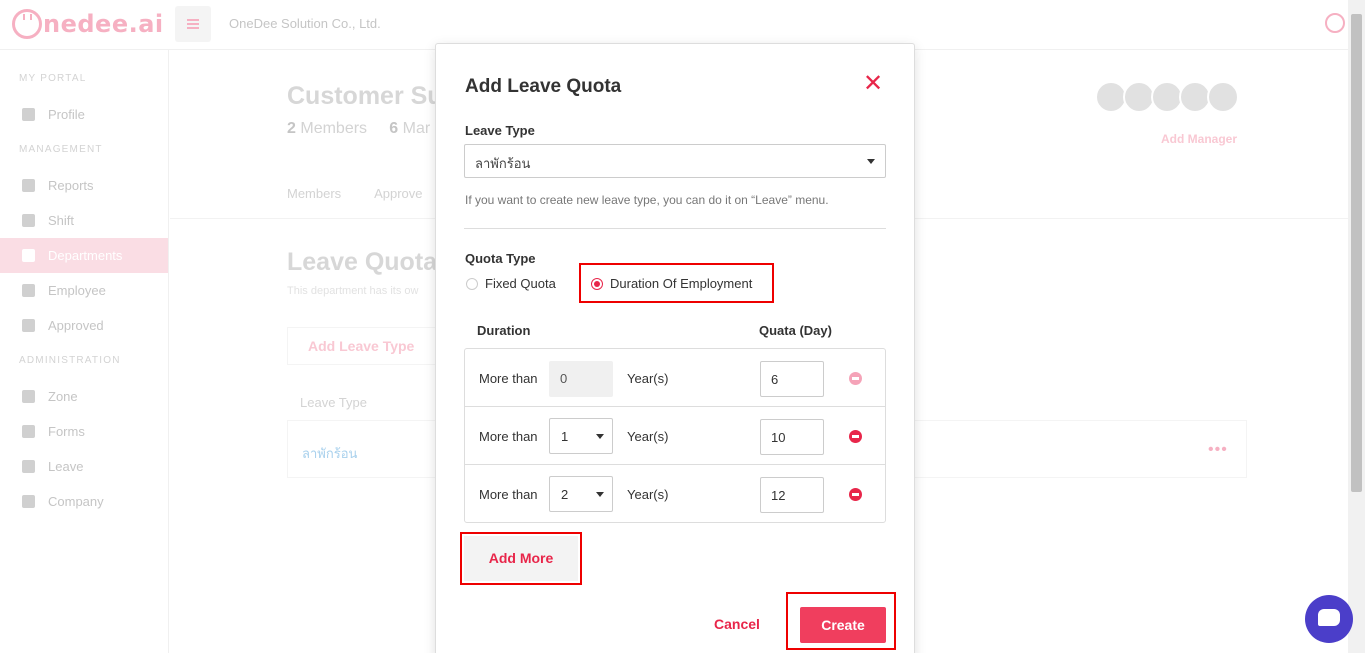 The height and width of the screenshot is (653, 1365). What do you see at coordinates (675, 378) in the screenshot?
I see `table-row: More than 0 Year(s) 6` at bounding box center [675, 378].